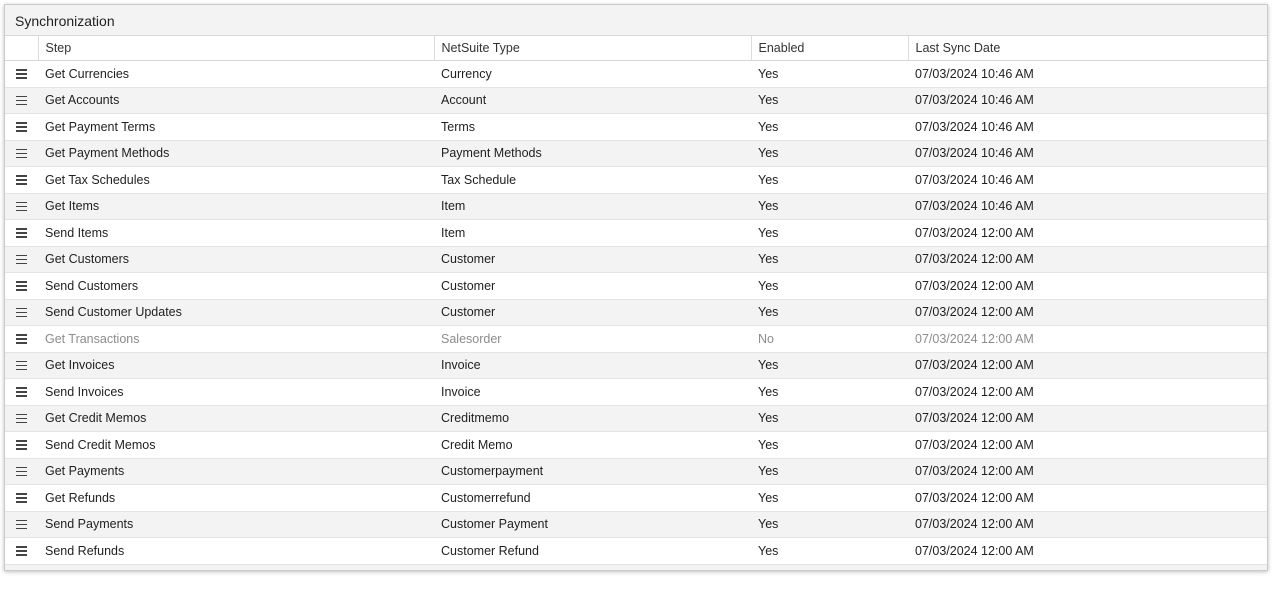  I want to click on table-row: Send Deposits Yes07/03/2024 12:00 AM, so click(636, 567).